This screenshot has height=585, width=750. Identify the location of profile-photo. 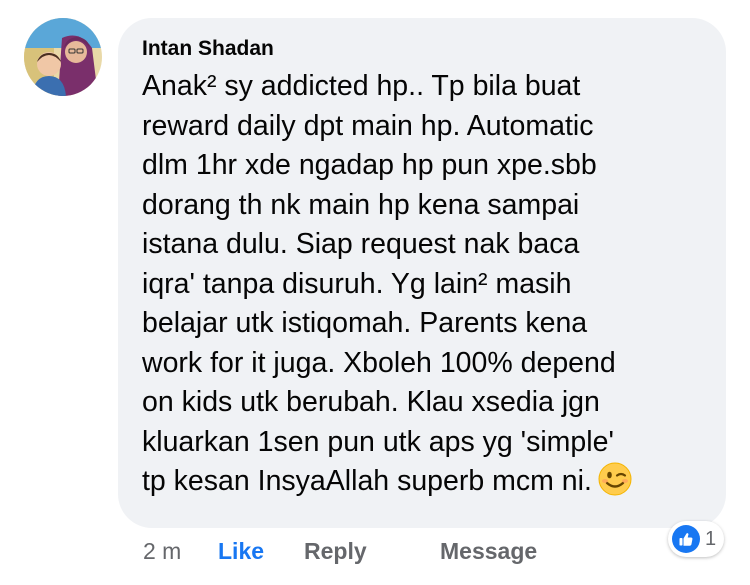
(63, 57).